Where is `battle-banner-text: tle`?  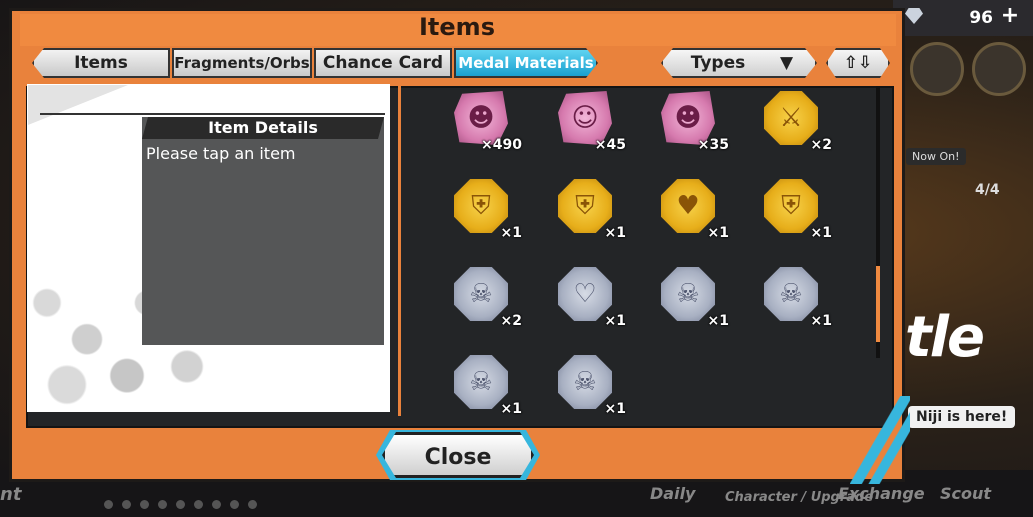
battle-banner-text: tle is located at coordinates (945, 337).